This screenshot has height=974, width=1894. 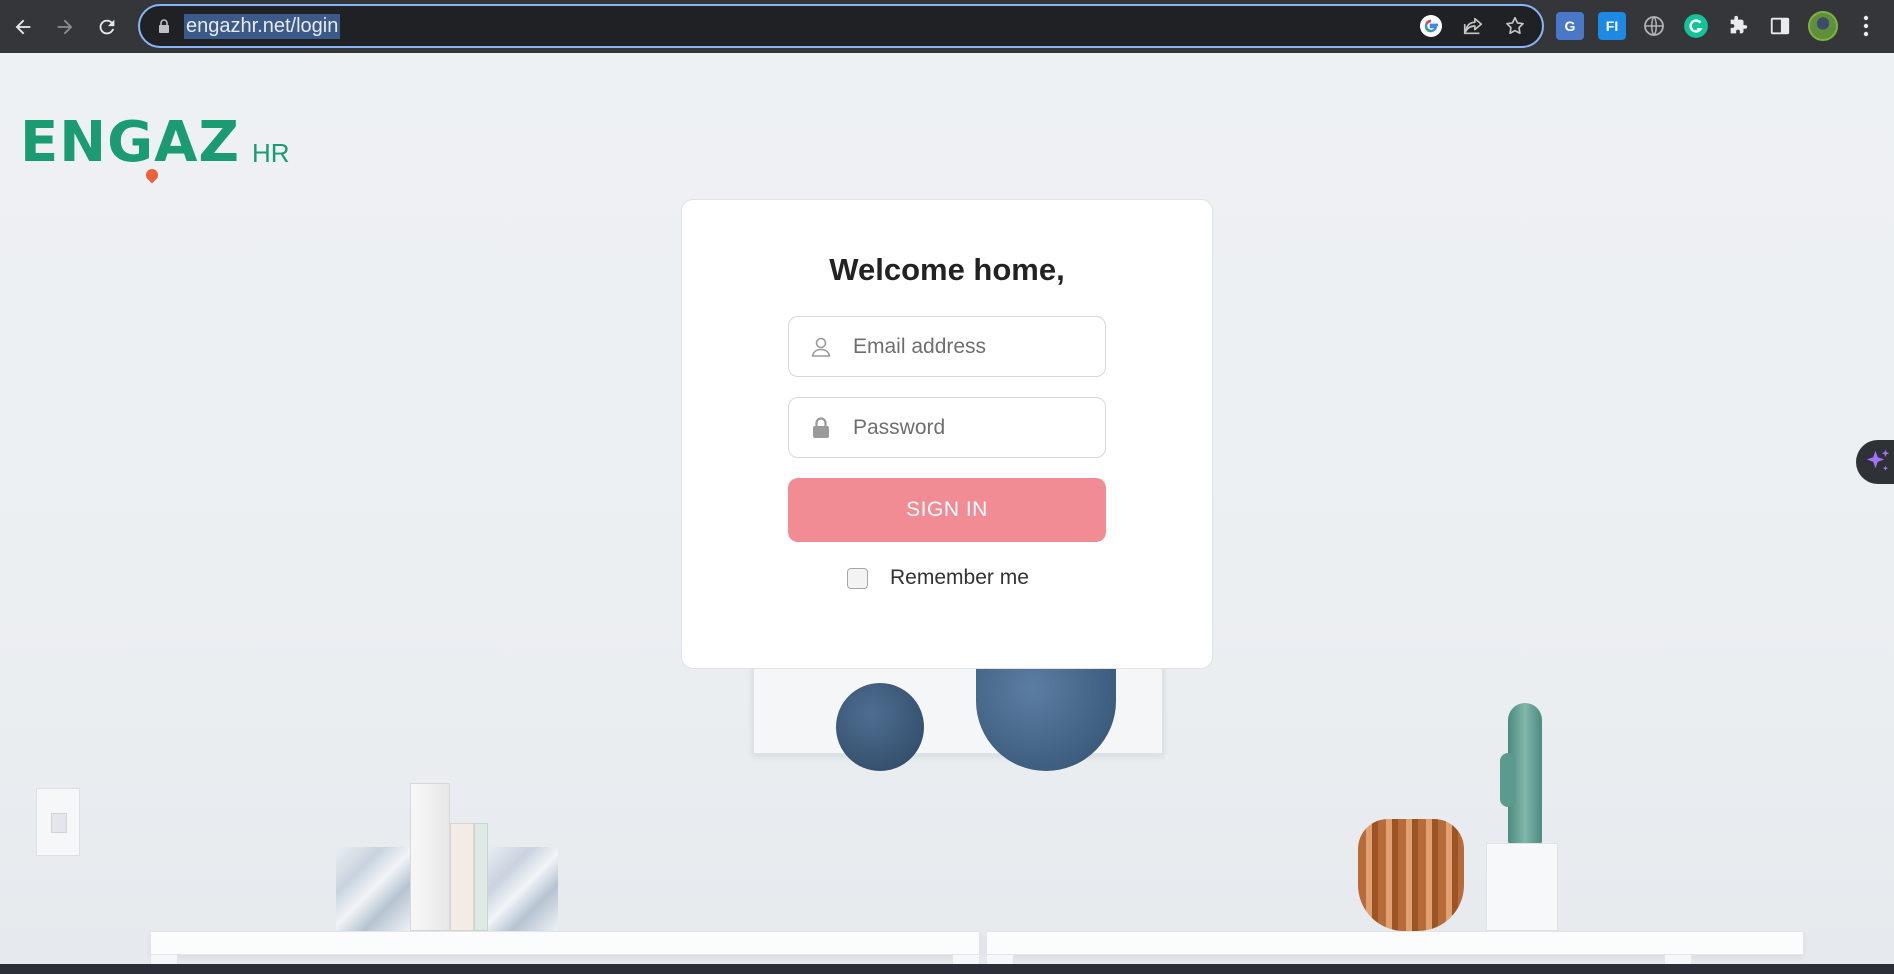 I want to click on profile-avatar, so click(x=1823, y=26).